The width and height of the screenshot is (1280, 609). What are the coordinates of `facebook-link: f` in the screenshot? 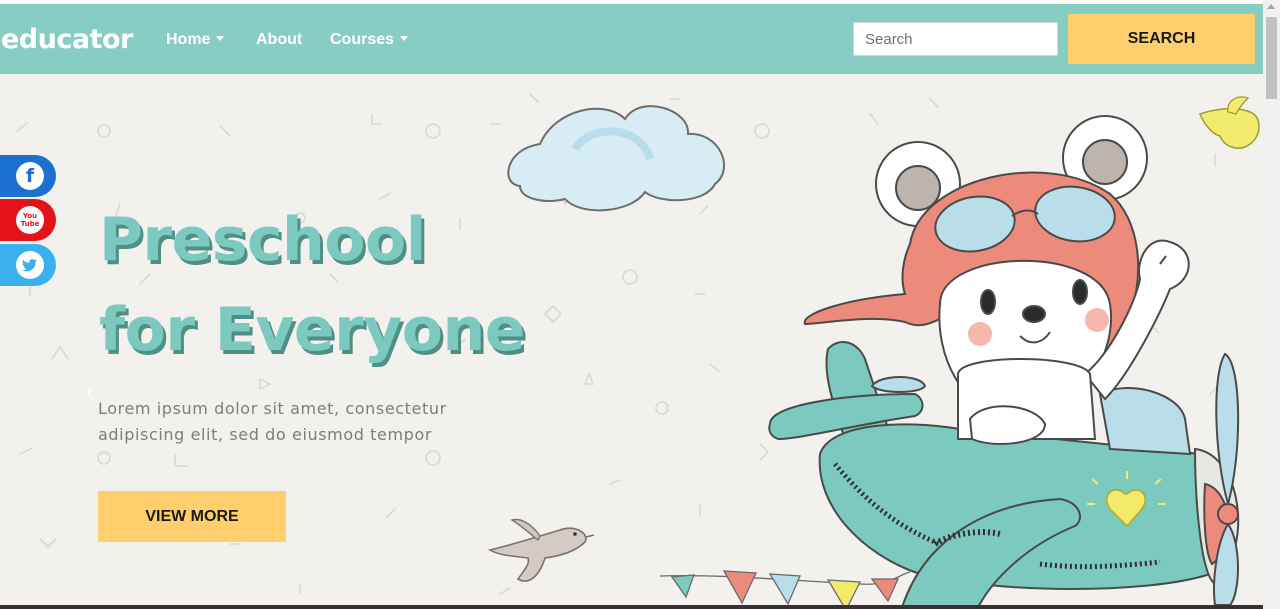 It's located at (28, 176).